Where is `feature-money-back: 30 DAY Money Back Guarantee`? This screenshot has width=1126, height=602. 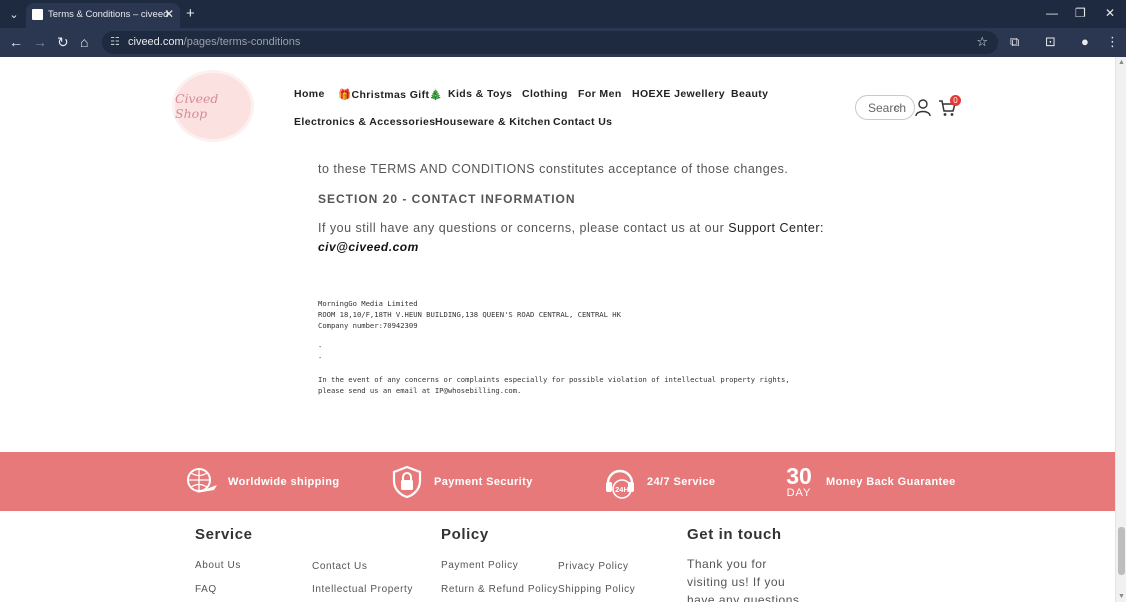
feature-money-back: 30 DAY Money Back Guarantee is located at coordinates (869, 481).